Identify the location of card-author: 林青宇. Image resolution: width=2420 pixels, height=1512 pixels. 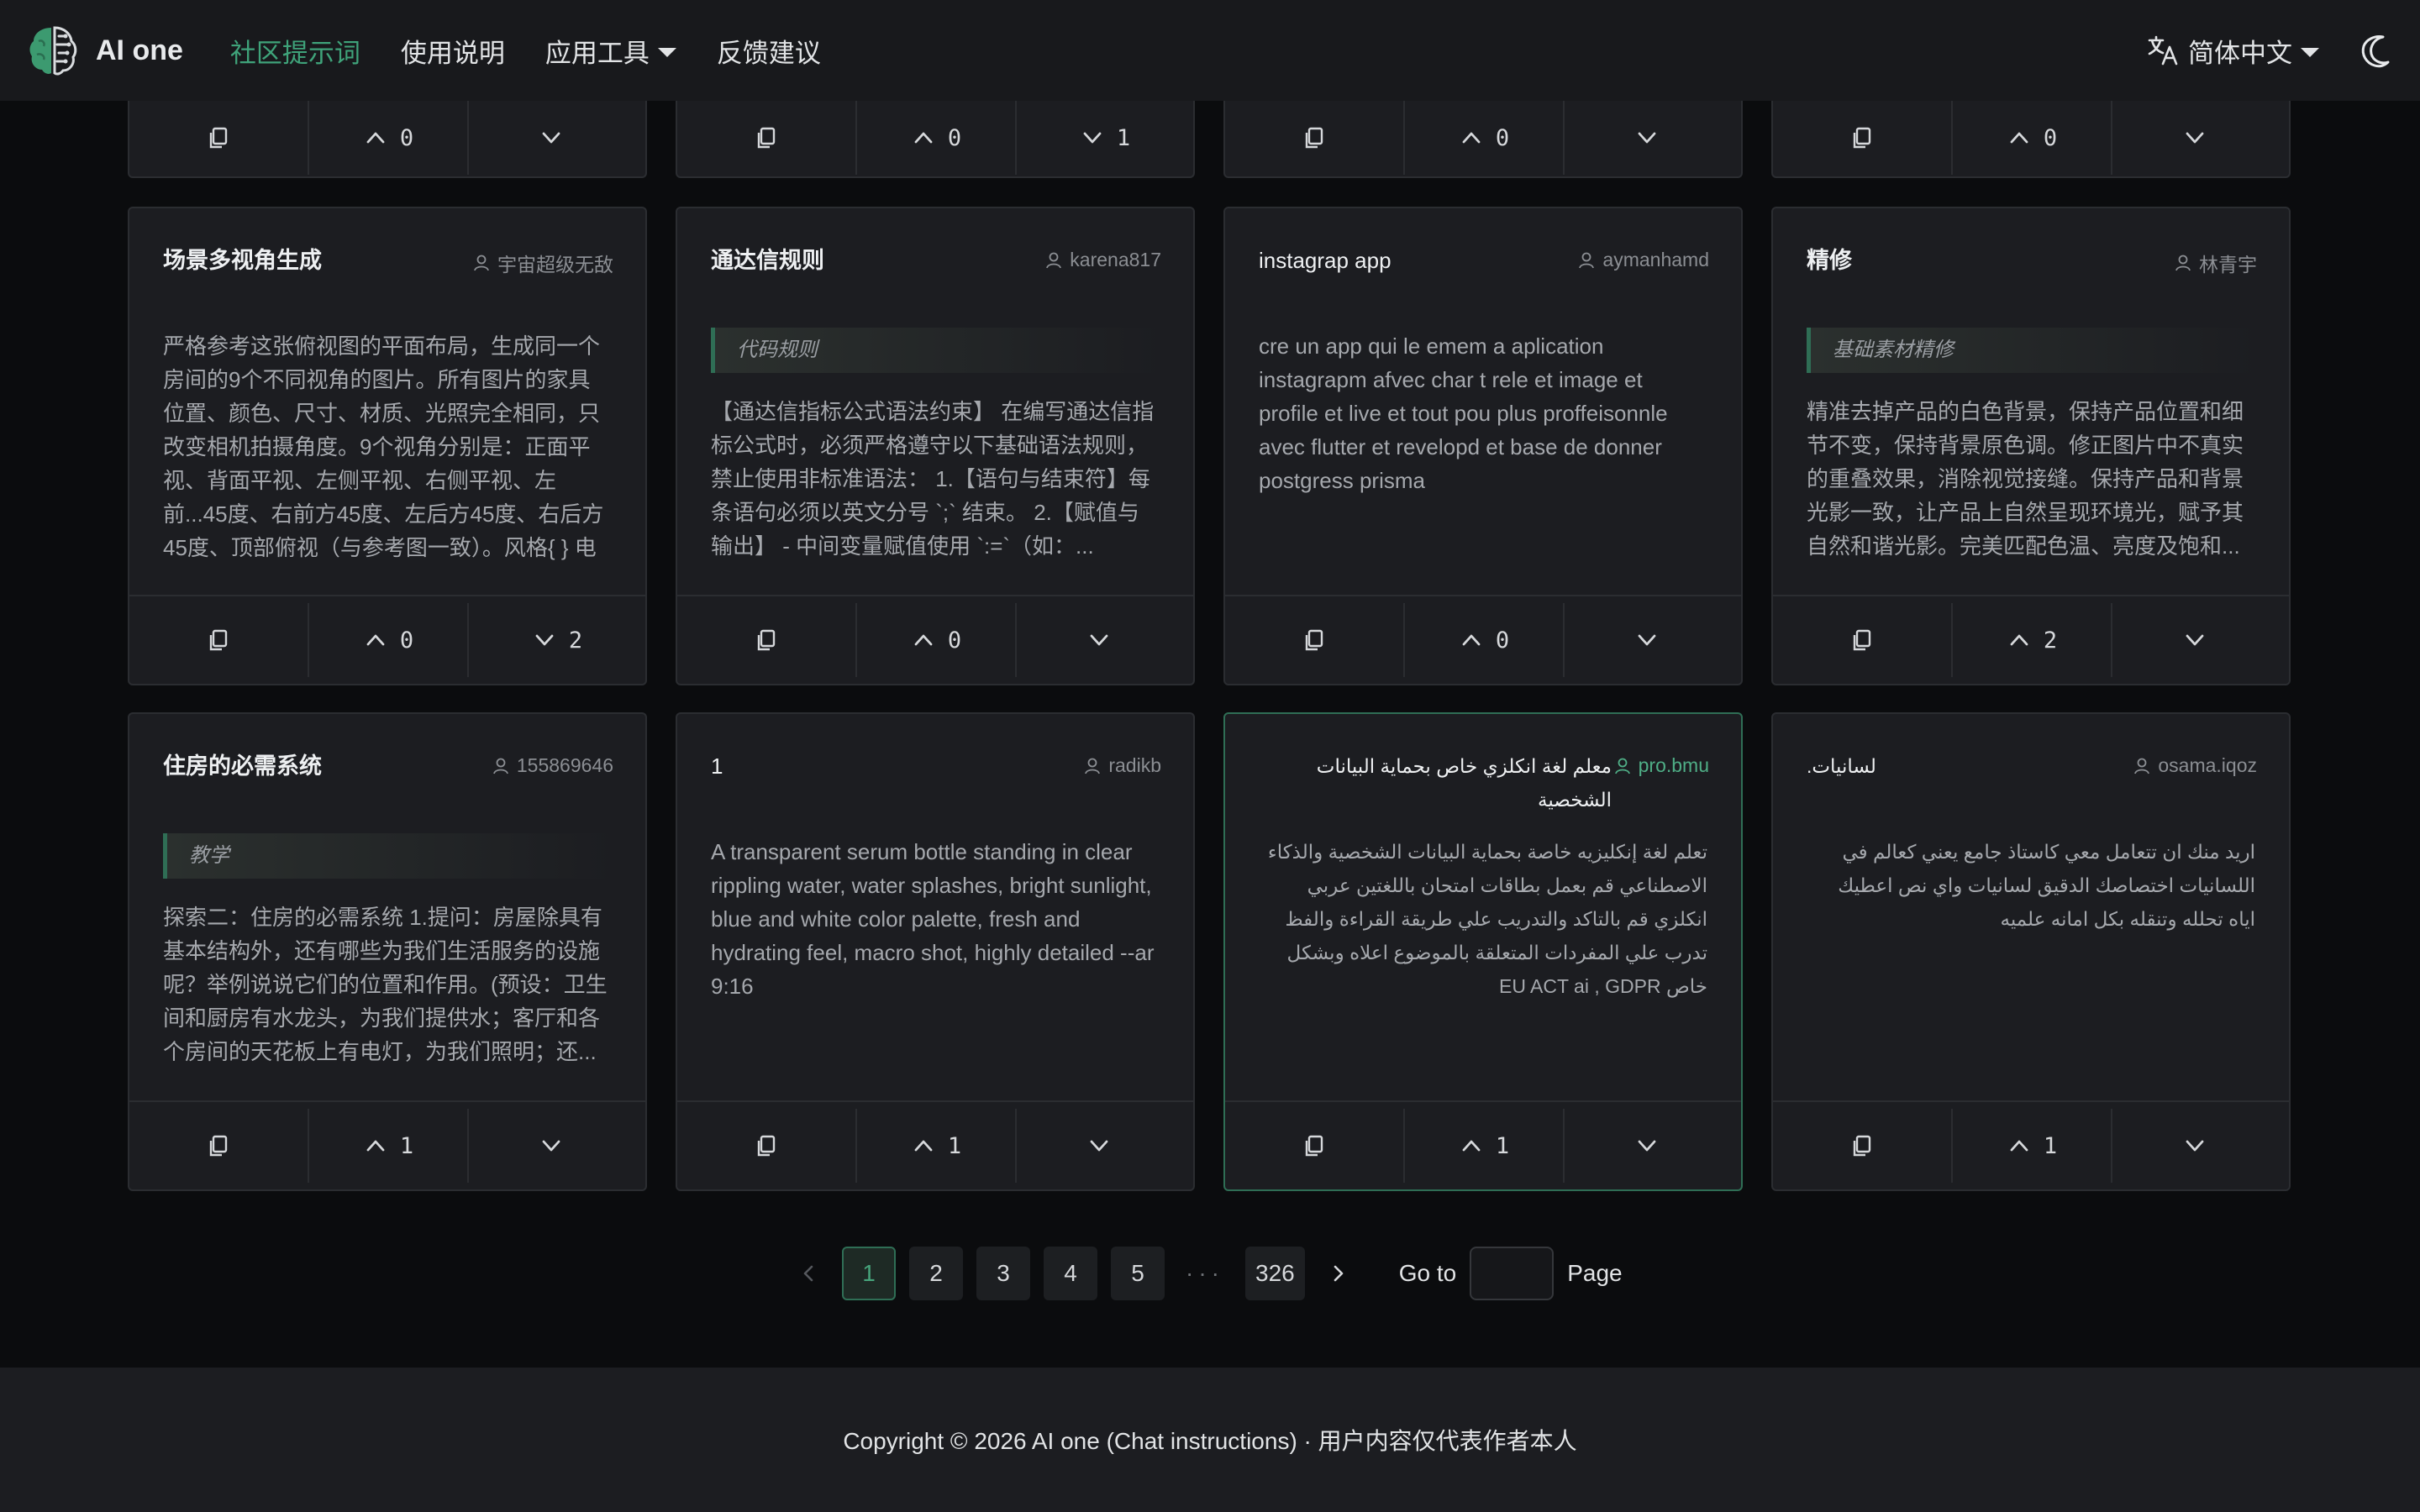
(2215, 263).